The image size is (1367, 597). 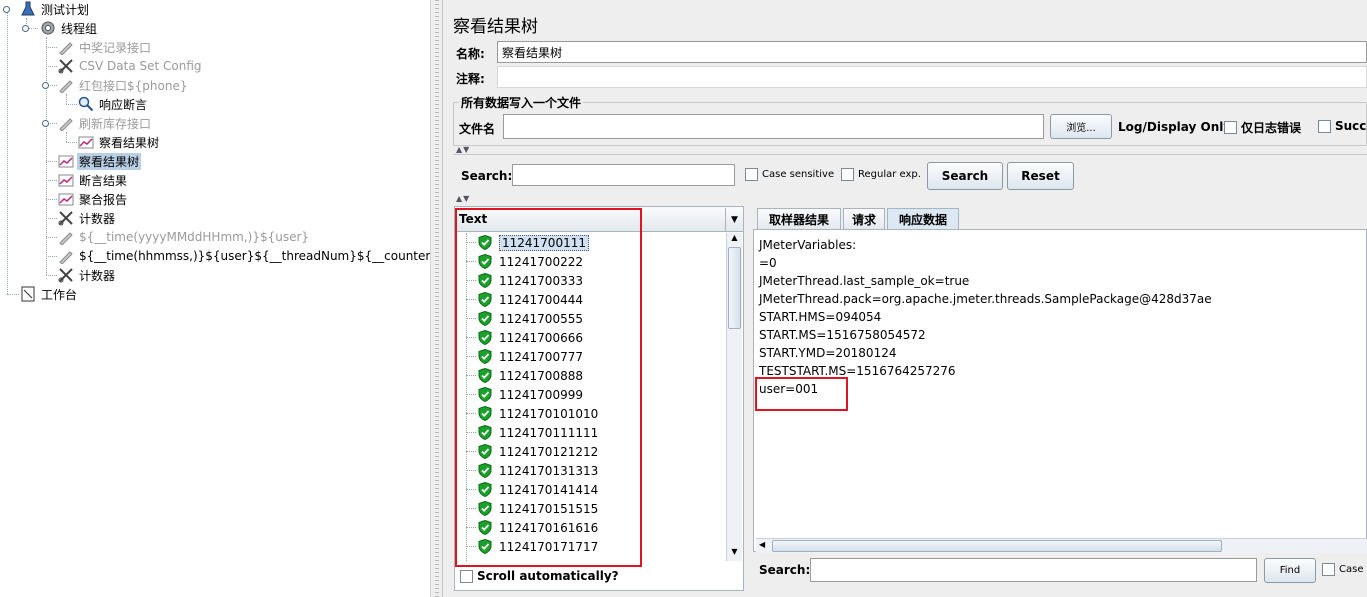 What do you see at coordinates (86, 104) in the screenshot?
I see `magnifier-icon` at bounding box center [86, 104].